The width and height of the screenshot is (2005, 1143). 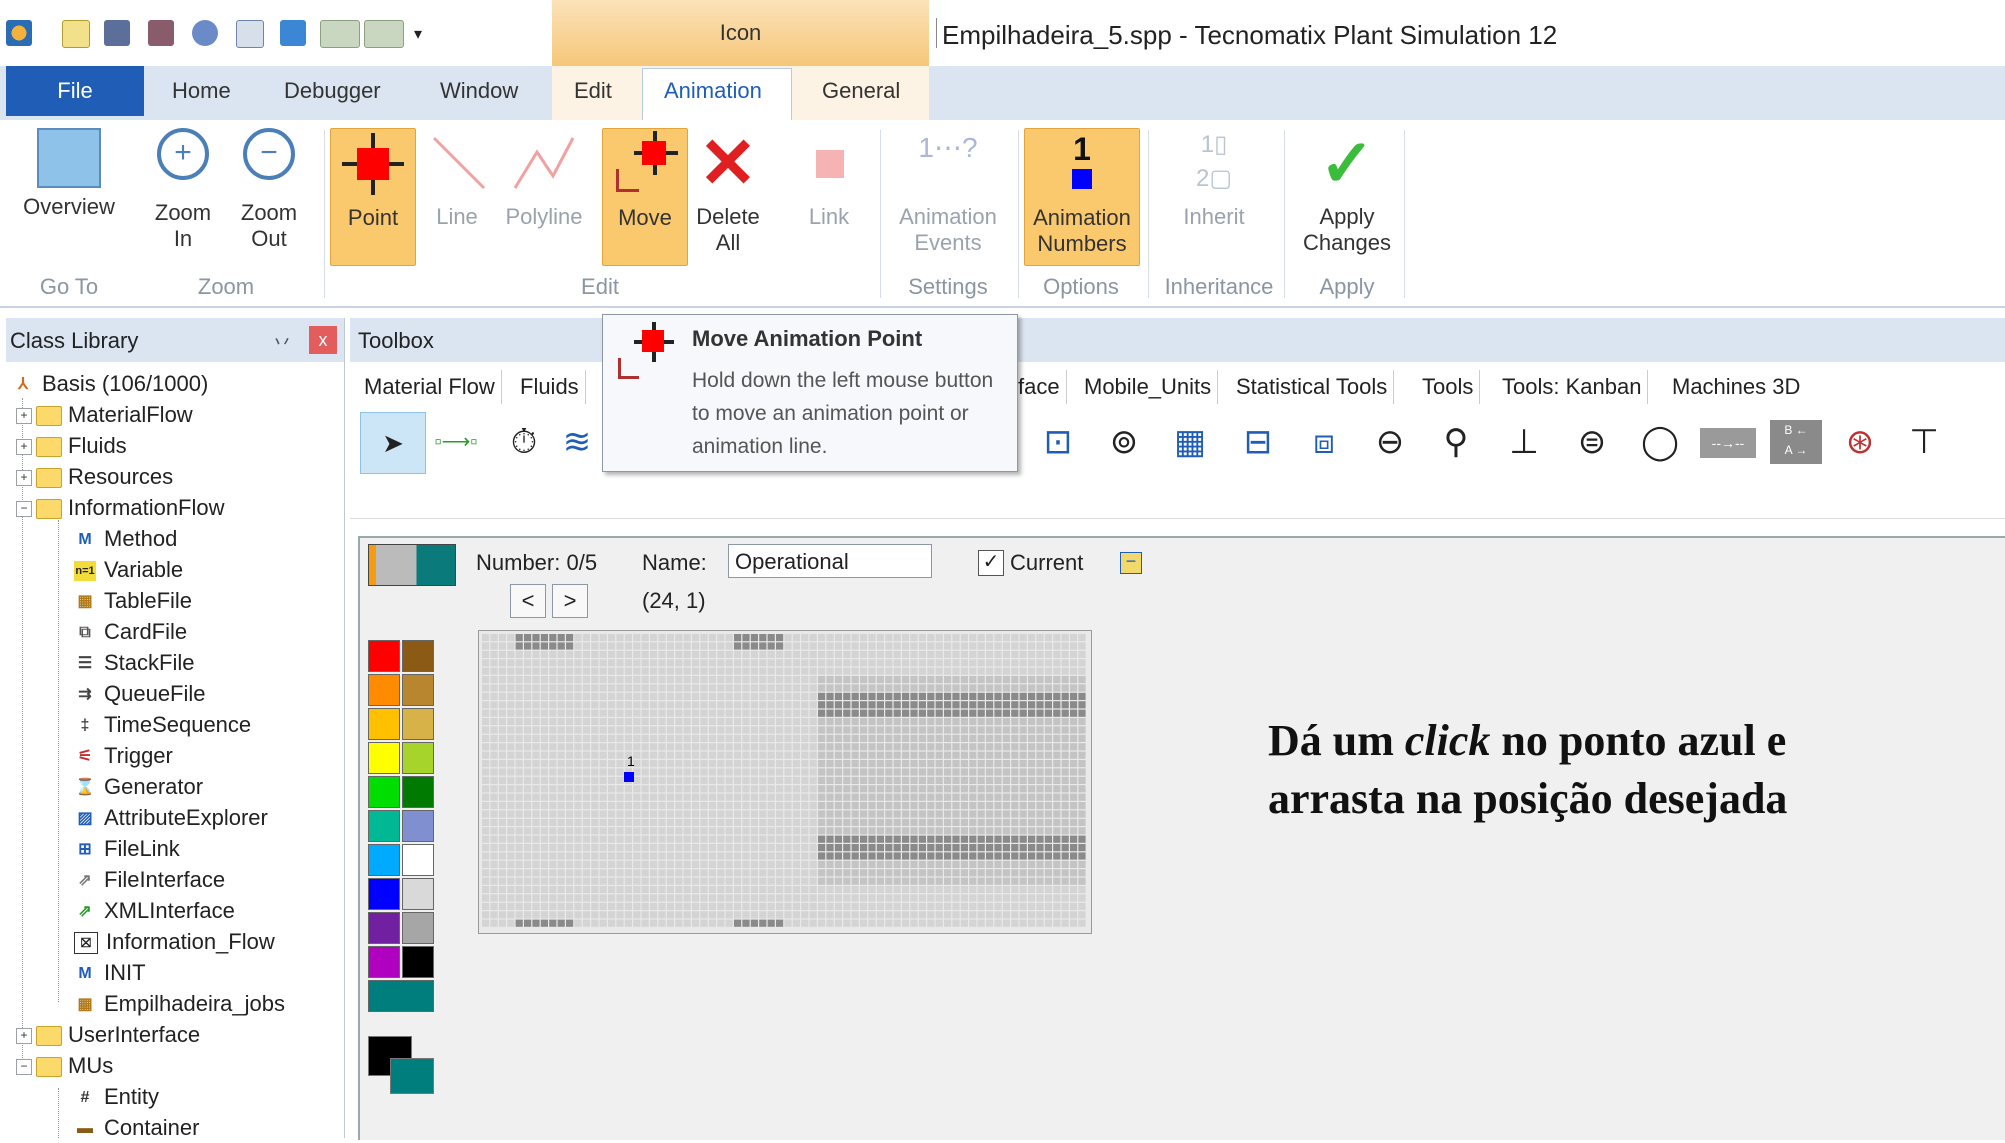 What do you see at coordinates (1736, 387) in the screenshot?
I see `toolbox-tab-machines-3d: Machines 3D` at bounding box center [1736, 387].